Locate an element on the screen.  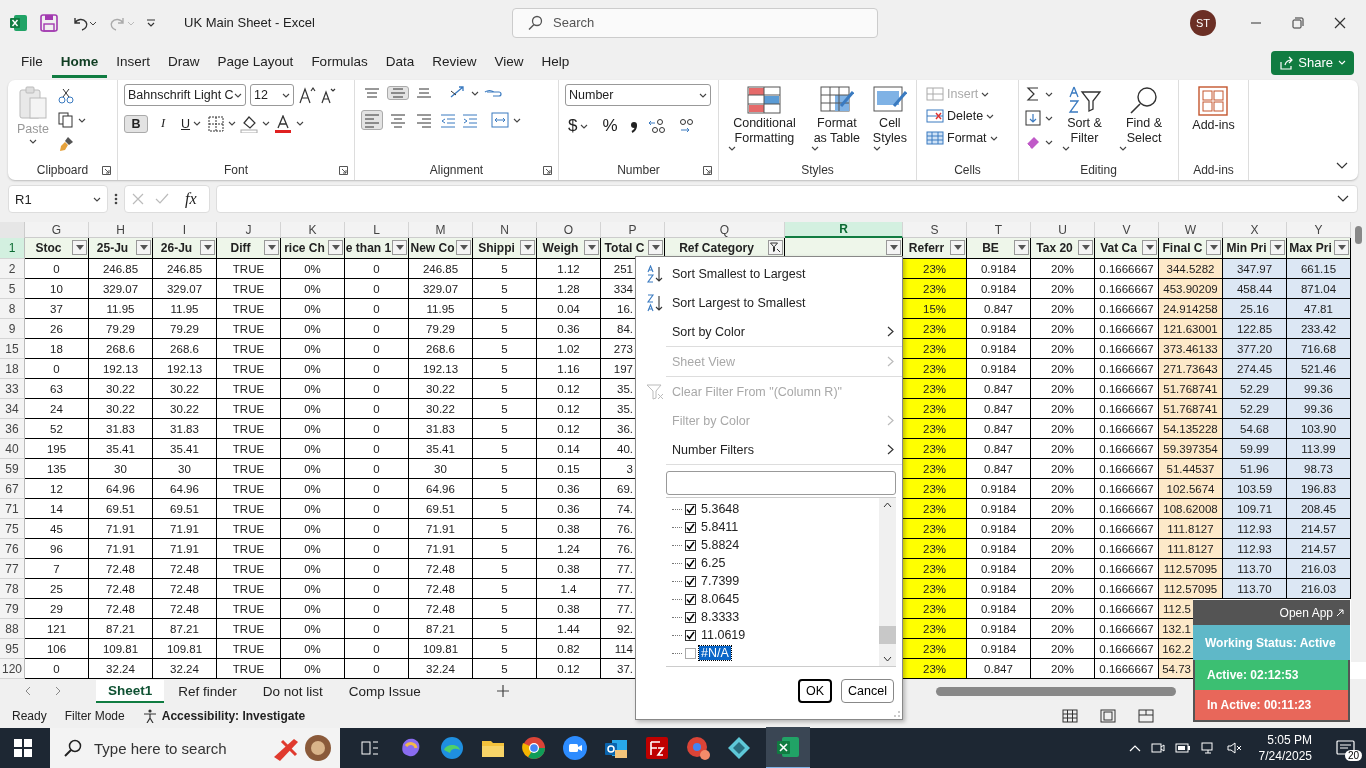
menu-tab: Data is located at coordinates (400, 62).